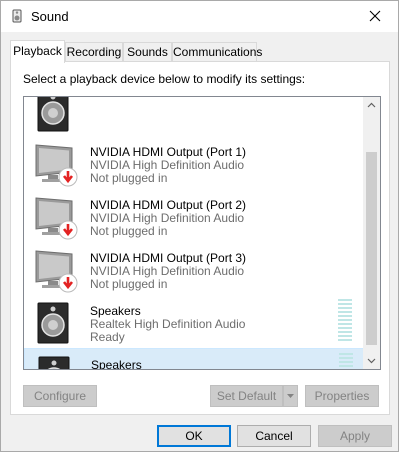 This screenshot has width=399, height=452. Describe the element at coordinates (199, 16) in the screenshot. I see `title-bar: Sound` at that location.